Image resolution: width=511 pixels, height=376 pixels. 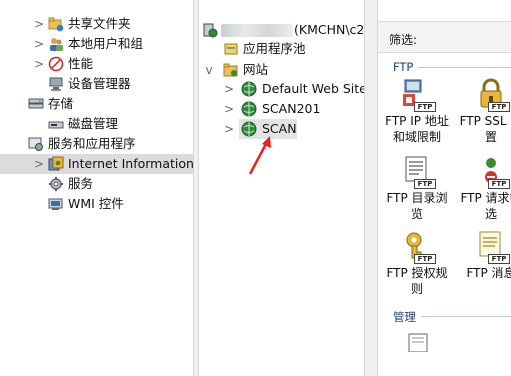 I want to click on performance-icon, so click(x=56, y=64).